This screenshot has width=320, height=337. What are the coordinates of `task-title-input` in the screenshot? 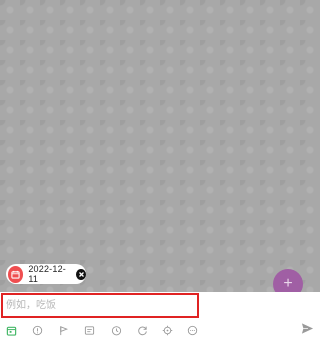 It's located at (100, 305).